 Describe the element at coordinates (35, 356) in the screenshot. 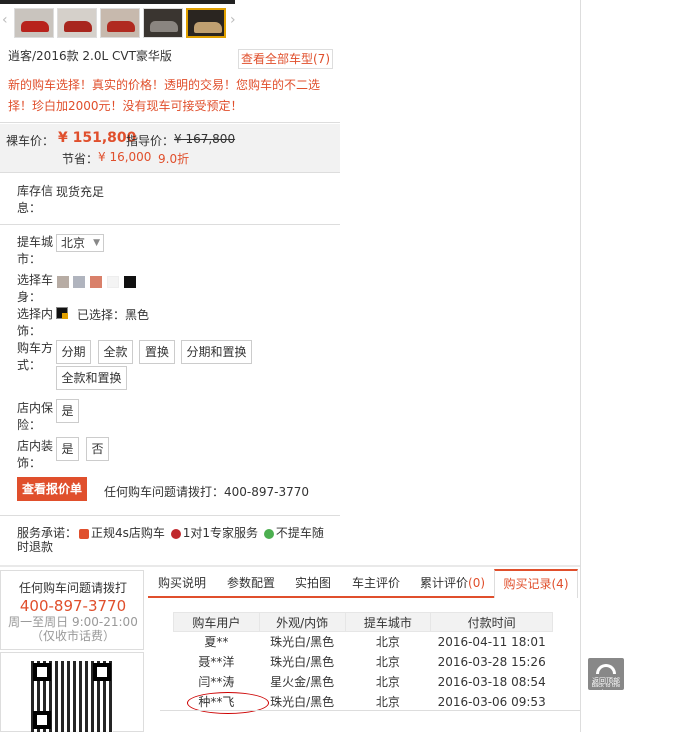

I see `purchase-label: 购车方式：` at that location.